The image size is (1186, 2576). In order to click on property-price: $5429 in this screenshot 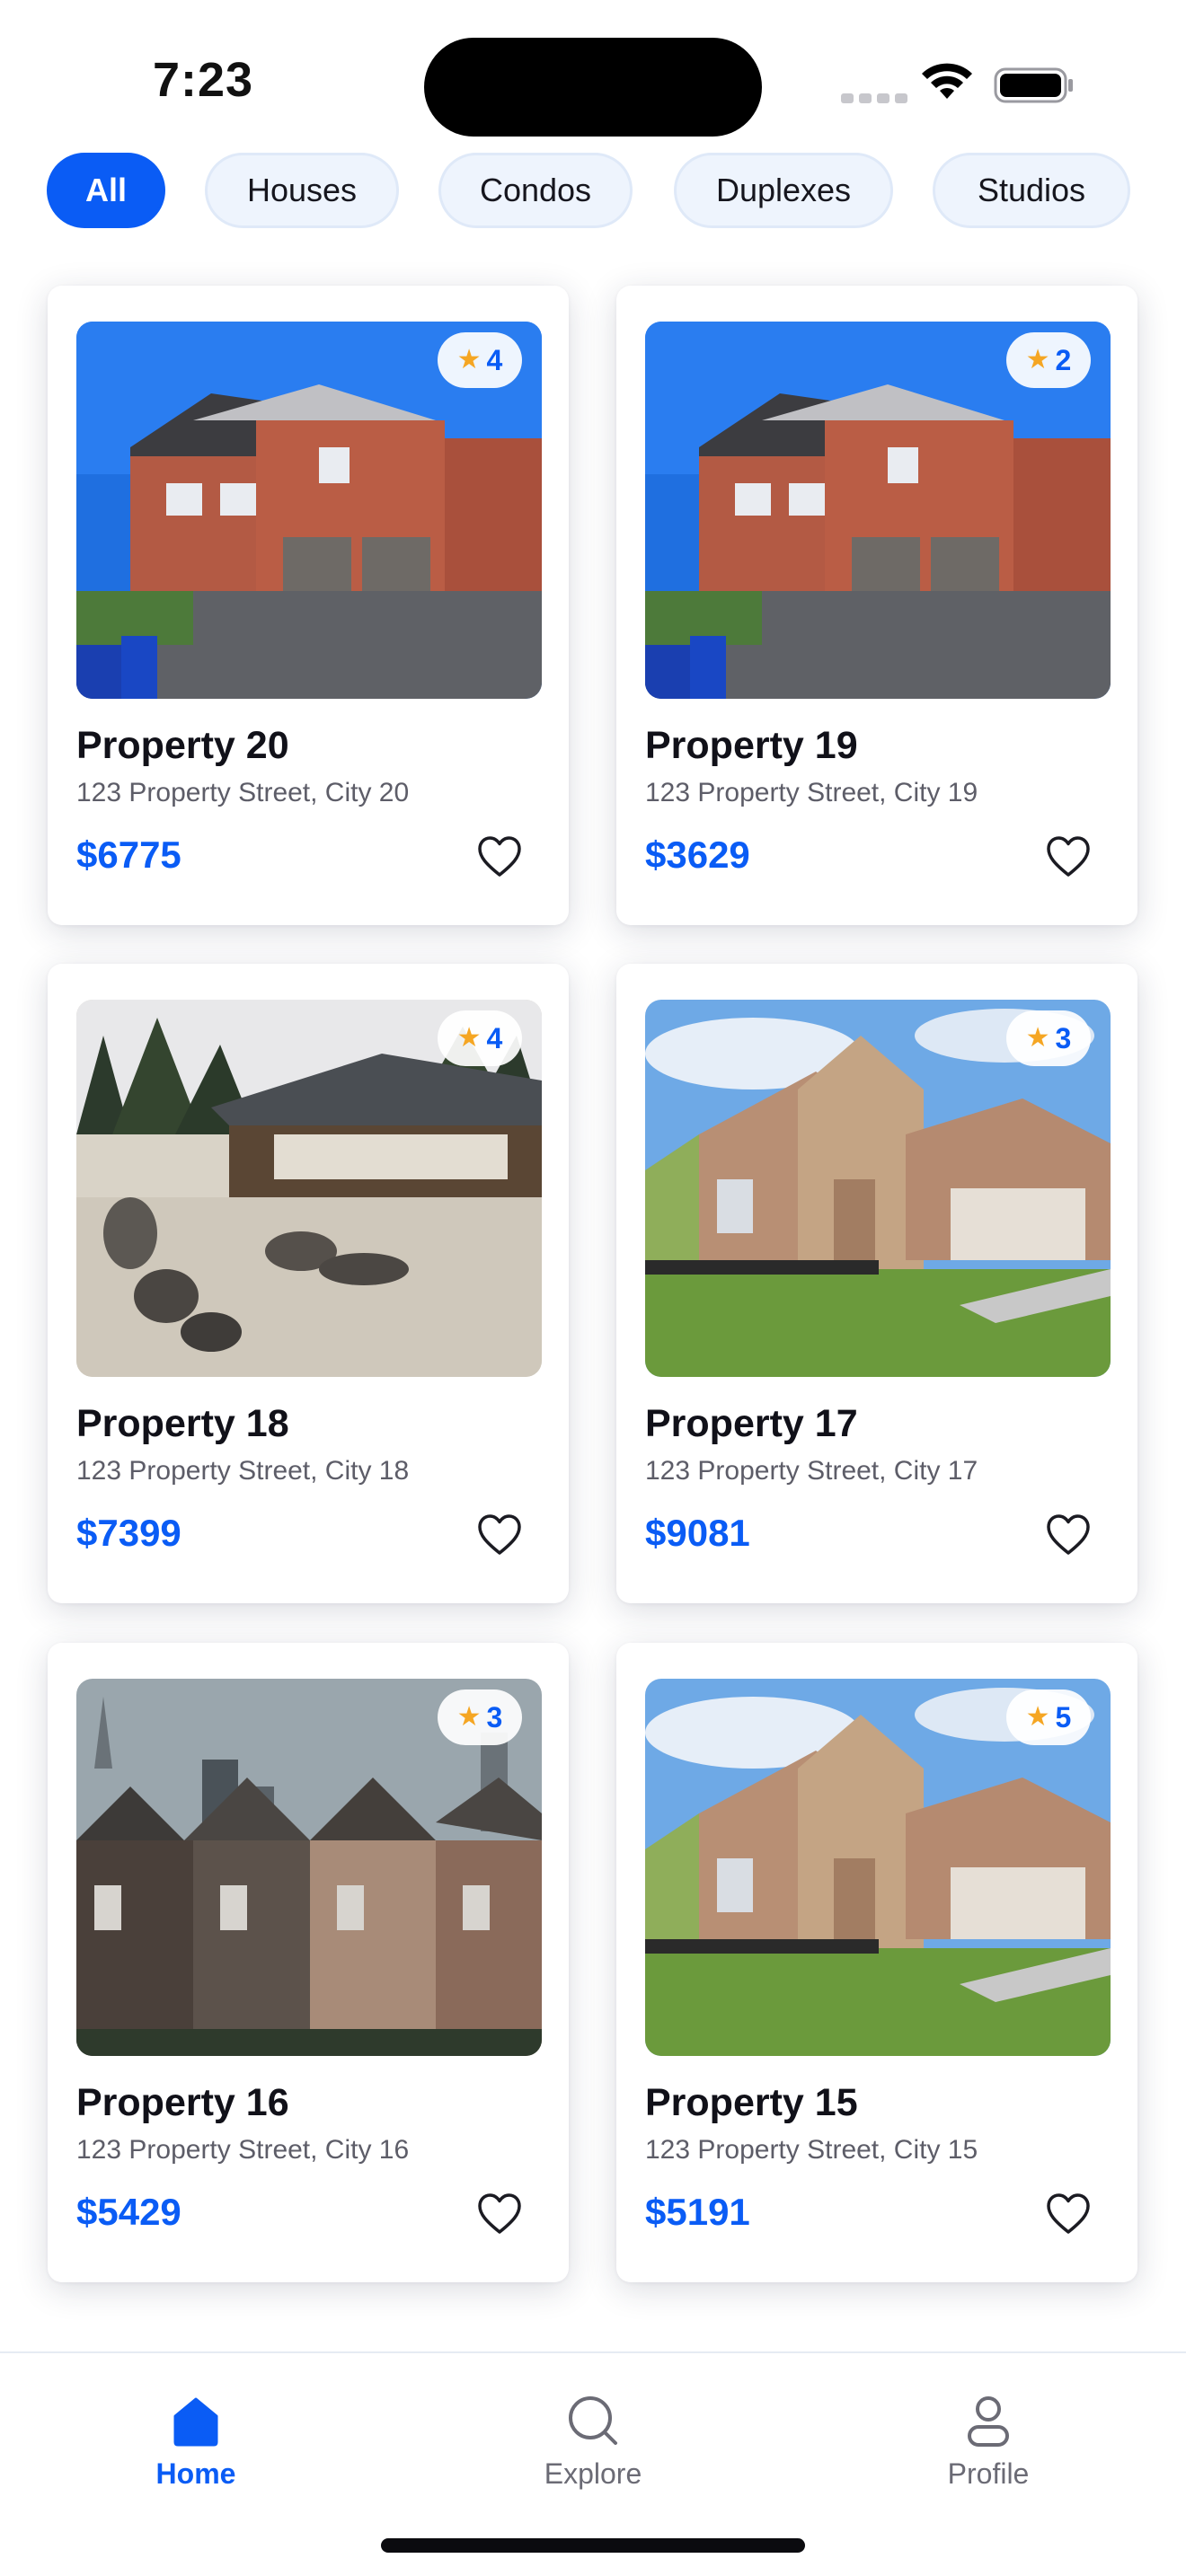, I will do `click(128, 2212)`.